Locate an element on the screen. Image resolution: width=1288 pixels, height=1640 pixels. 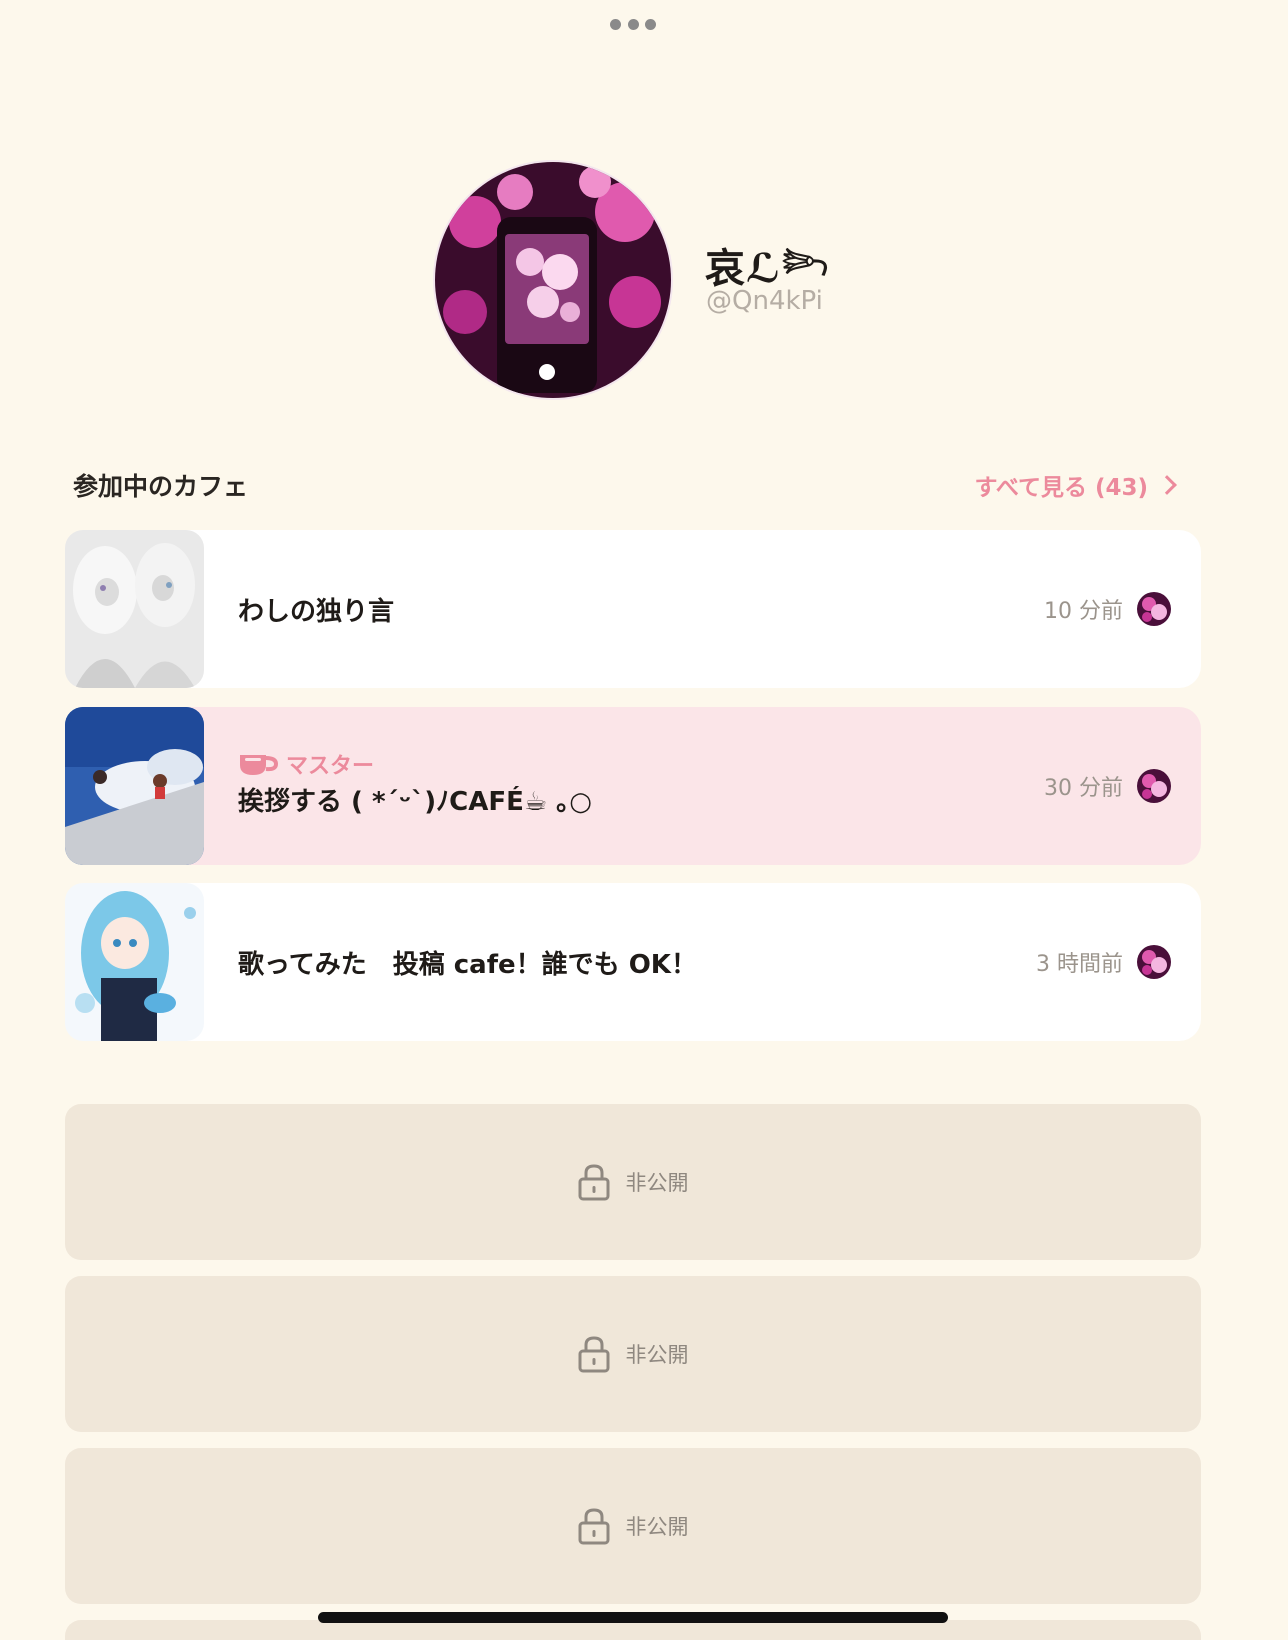
cafe-name: 歌ってみた 投稿 cafe！誰でも OK！ is located at coordinates (467, 964).